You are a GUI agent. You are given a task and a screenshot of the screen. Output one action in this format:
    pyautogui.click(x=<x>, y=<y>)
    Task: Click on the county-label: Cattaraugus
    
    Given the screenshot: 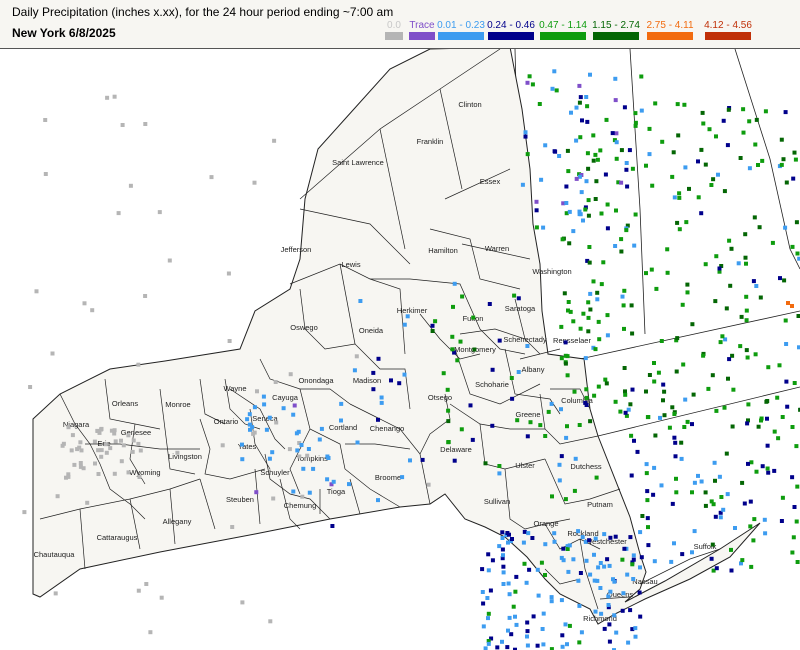 What is the action you would take?
    pyautogui.click(x=117, y=537)
    